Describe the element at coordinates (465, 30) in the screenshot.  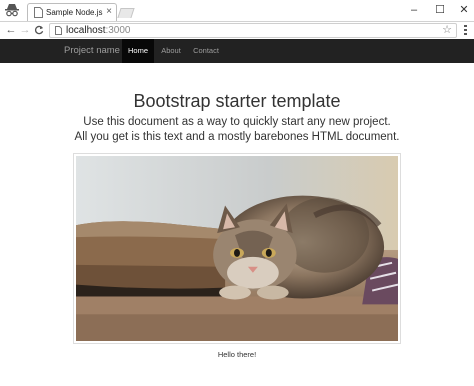
I see `menu-icon` at that location.